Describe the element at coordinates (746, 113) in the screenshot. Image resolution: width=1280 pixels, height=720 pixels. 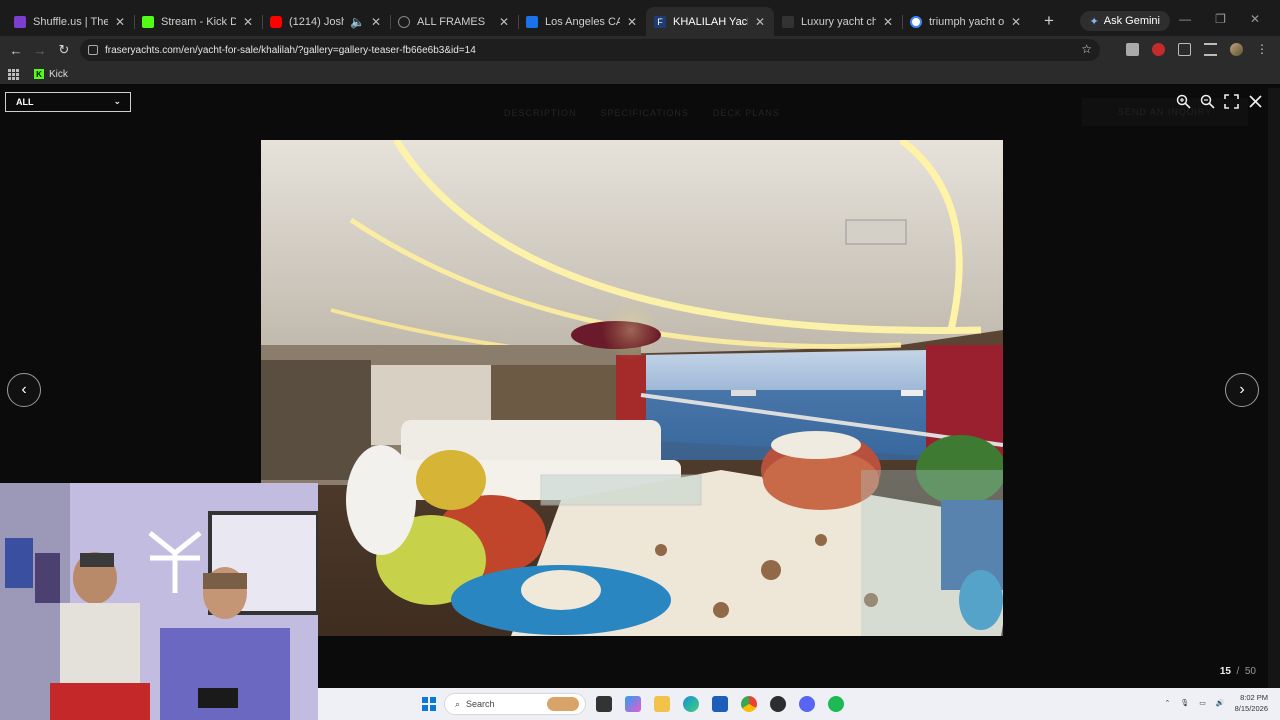
I see `nav-deck-plans: DECK PLANS` at that location.